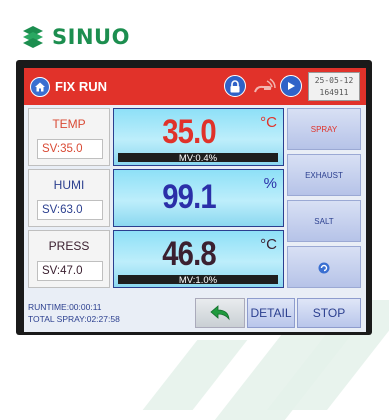 Image resolution: width=389 pixels, height=420 pixels. What do you see at coordinates (74, 319) in the screenshot?
I see `total-spray-text: TOTAL SPRAY:02:27:58` at bounding box center [74, 319].